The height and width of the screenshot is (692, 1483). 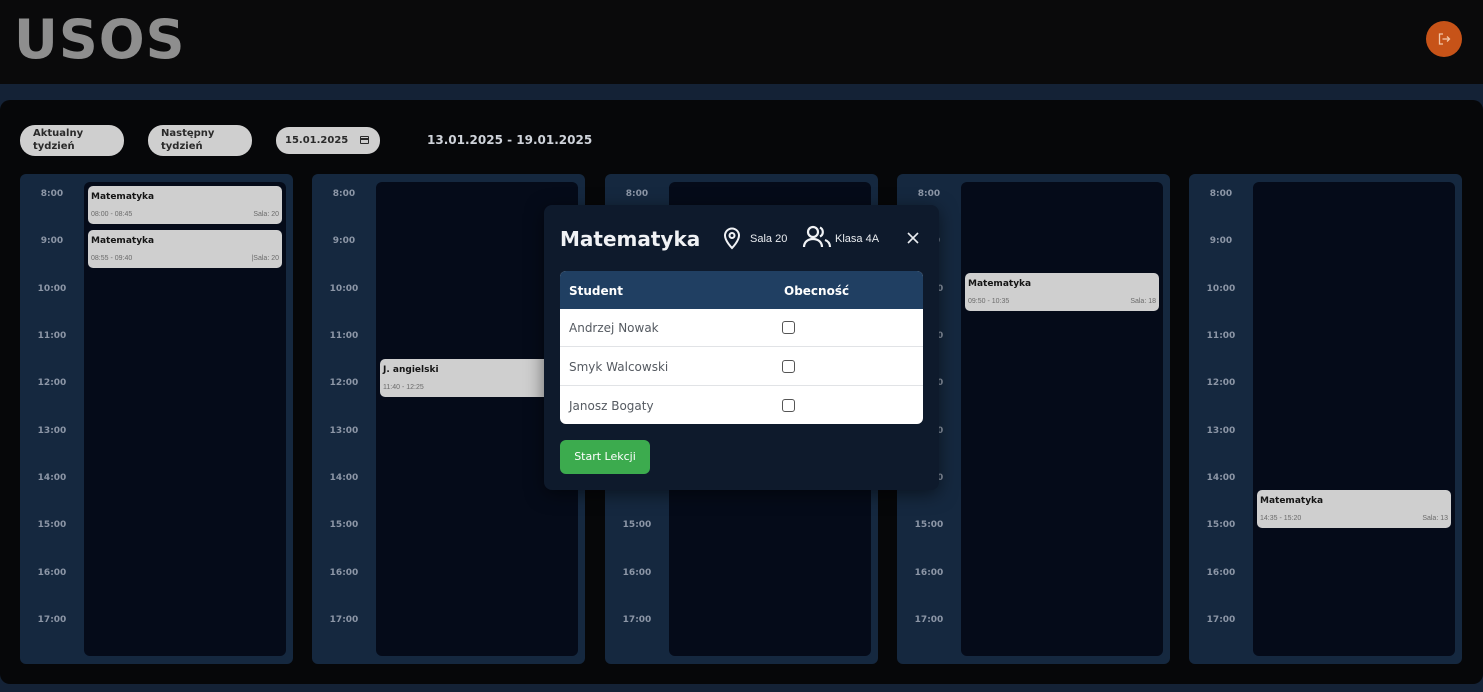 I want to click on lesson-card: Matematyka 09:50 - 10:35 Sala: 18, so click(x=1062, y=292).